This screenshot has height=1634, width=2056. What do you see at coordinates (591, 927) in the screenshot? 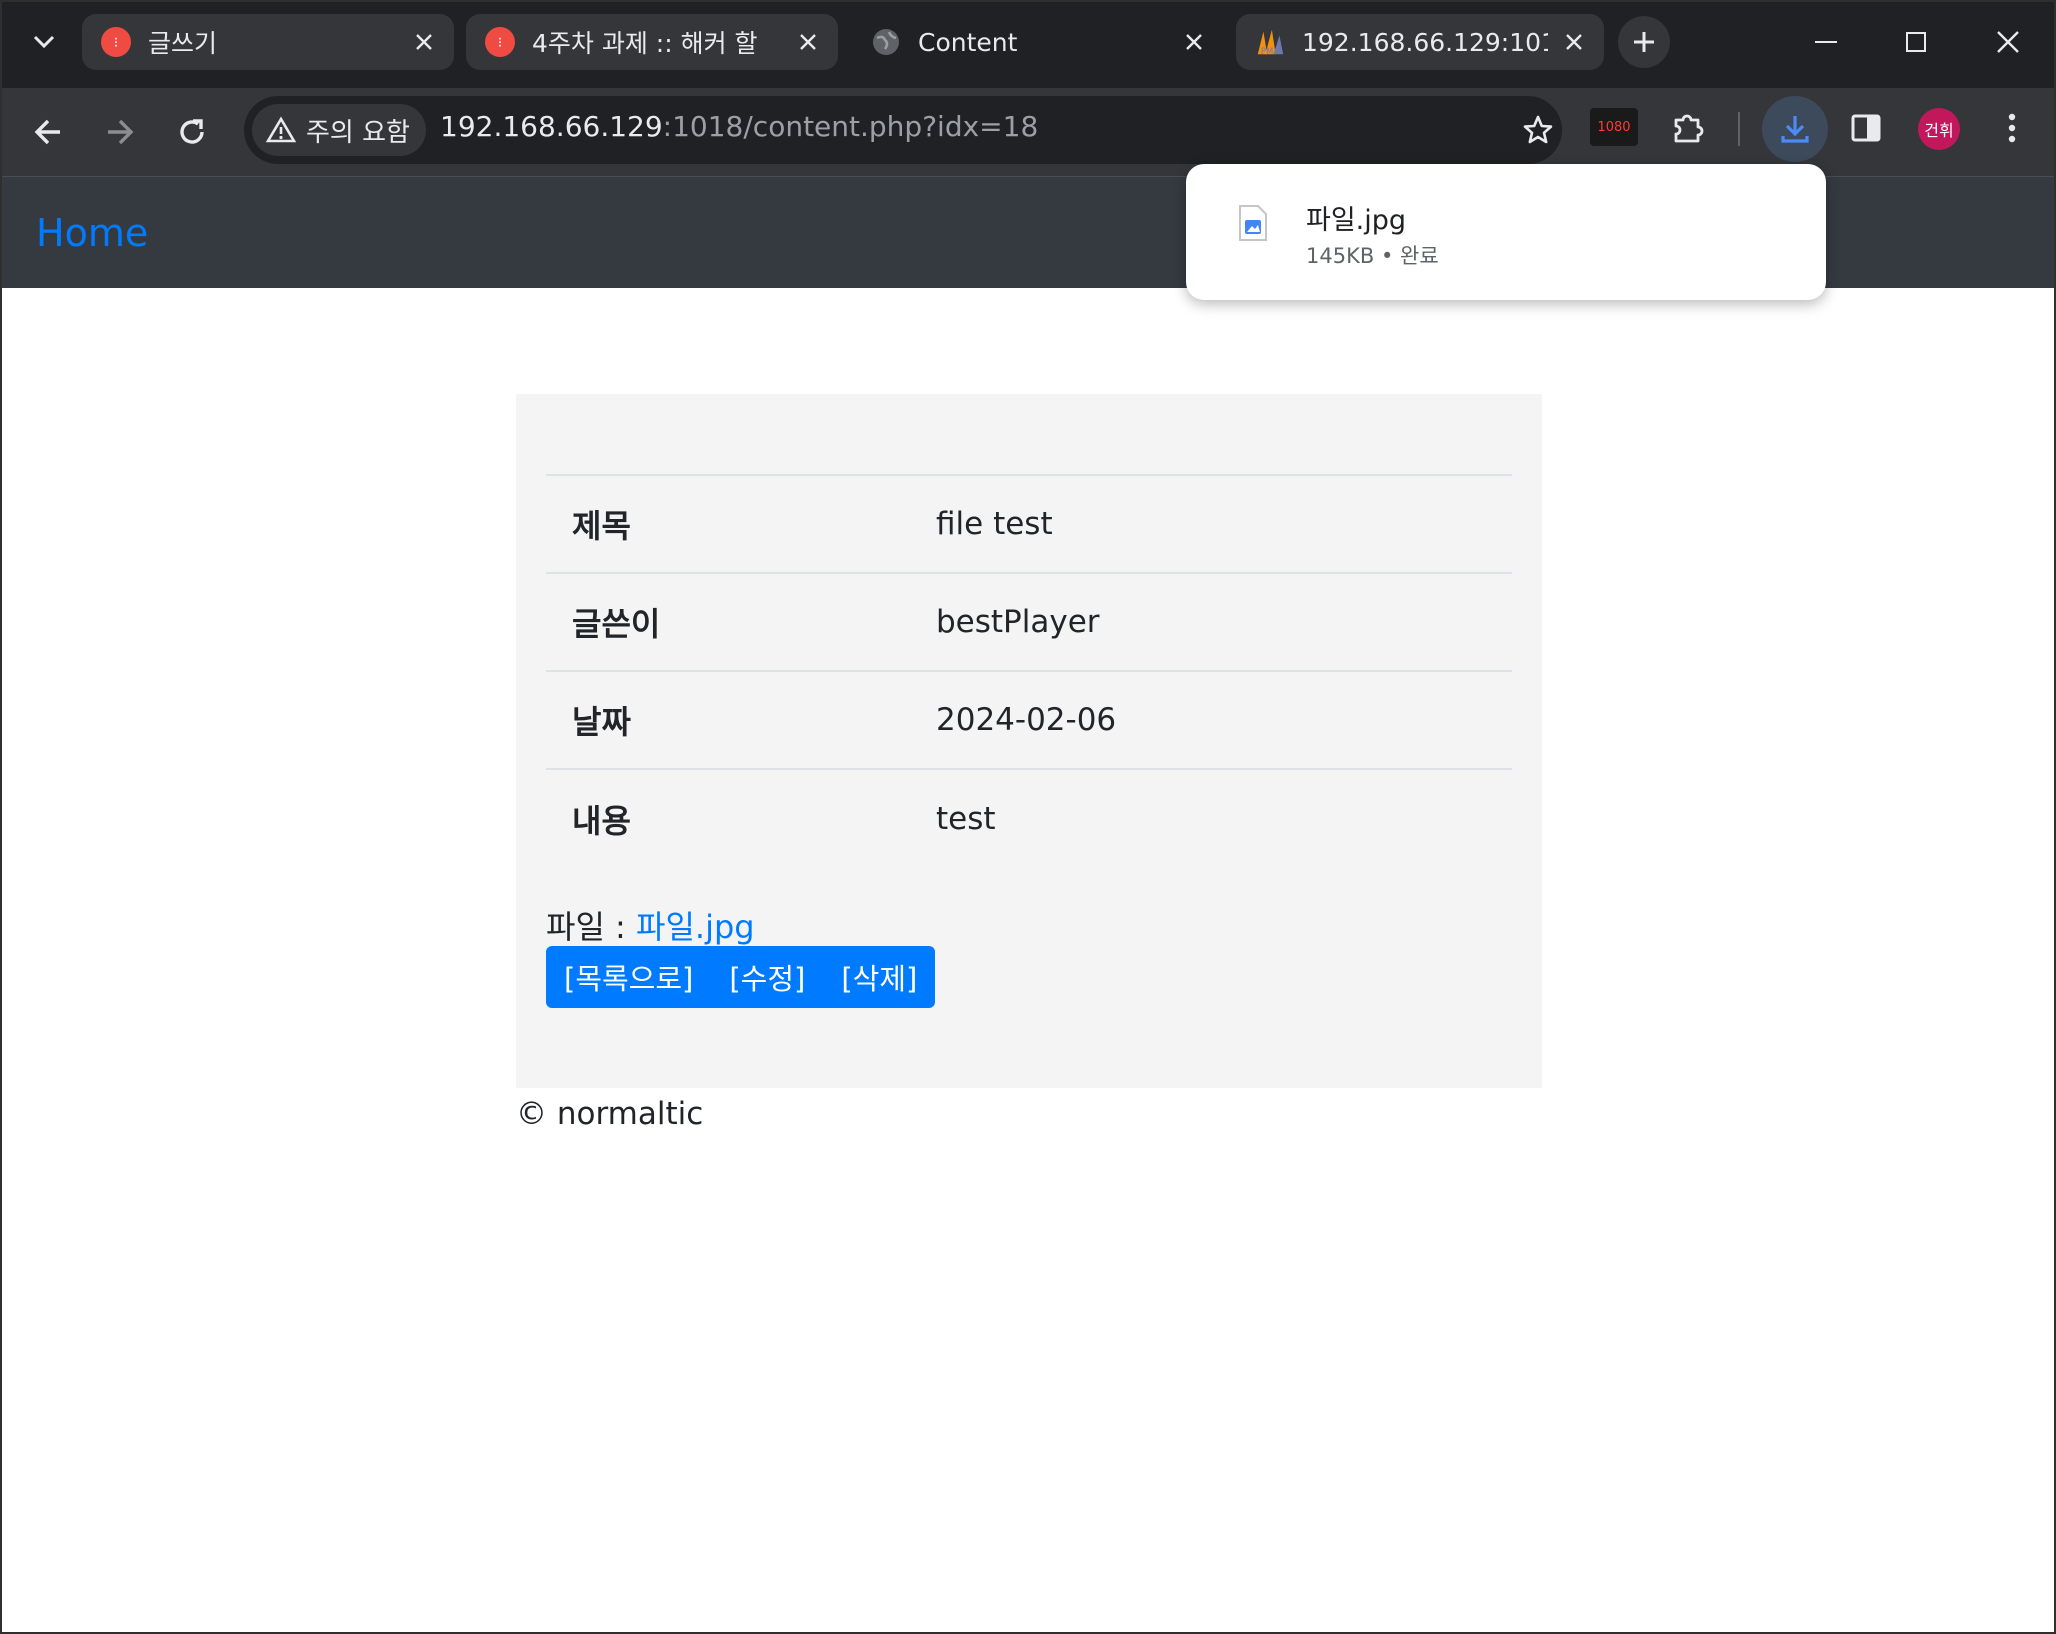
I see `attachment-label: 파일 :` at bounding box center [591, 927].